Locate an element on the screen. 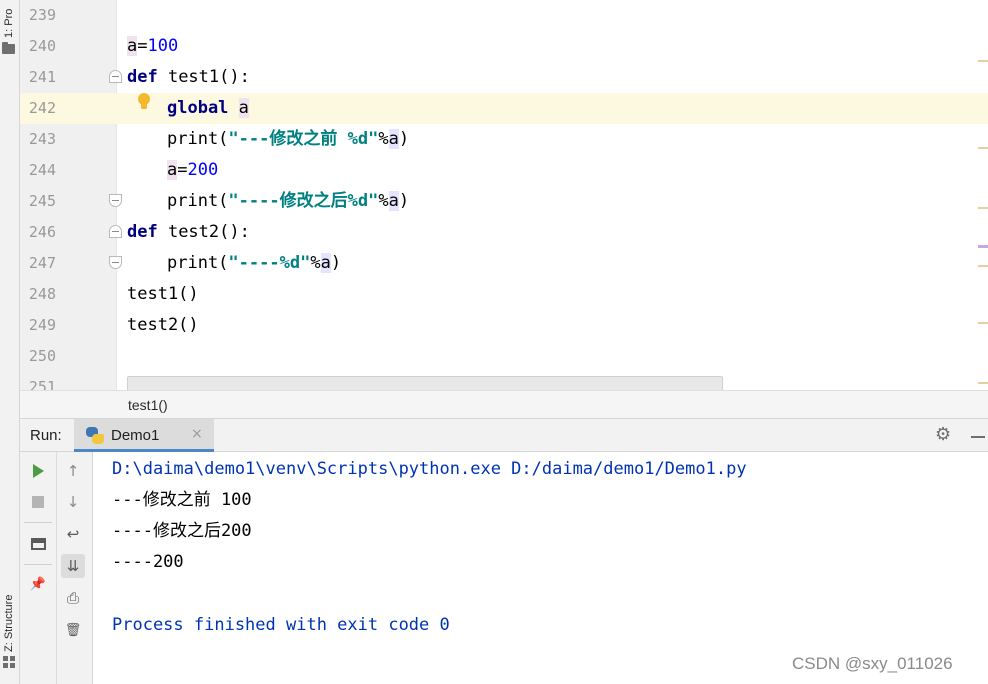 The width and height of the screenshot is (988, 684). code-text: global a is located at coordinates (208, 108).